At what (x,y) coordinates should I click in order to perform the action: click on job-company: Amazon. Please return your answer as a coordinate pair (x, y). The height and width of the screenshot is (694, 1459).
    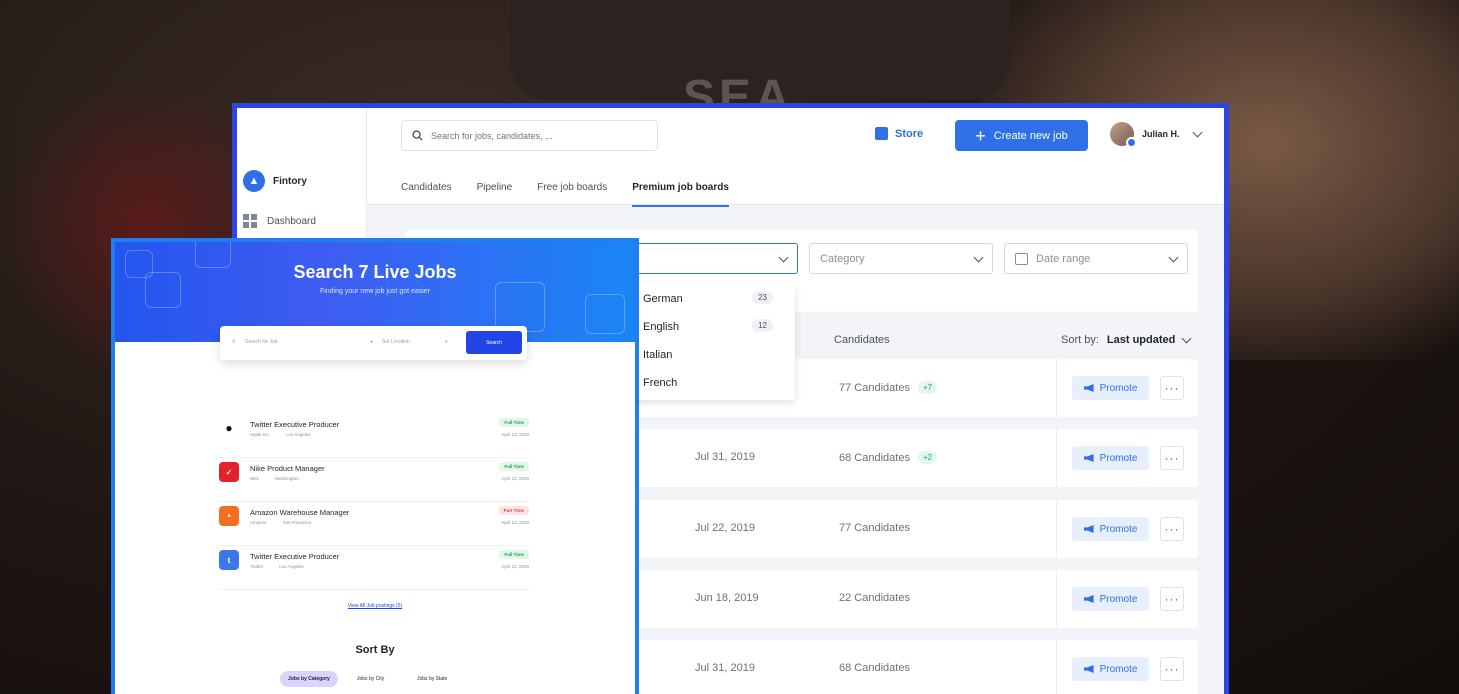
    Looking at the image, I should click on (258, 522).